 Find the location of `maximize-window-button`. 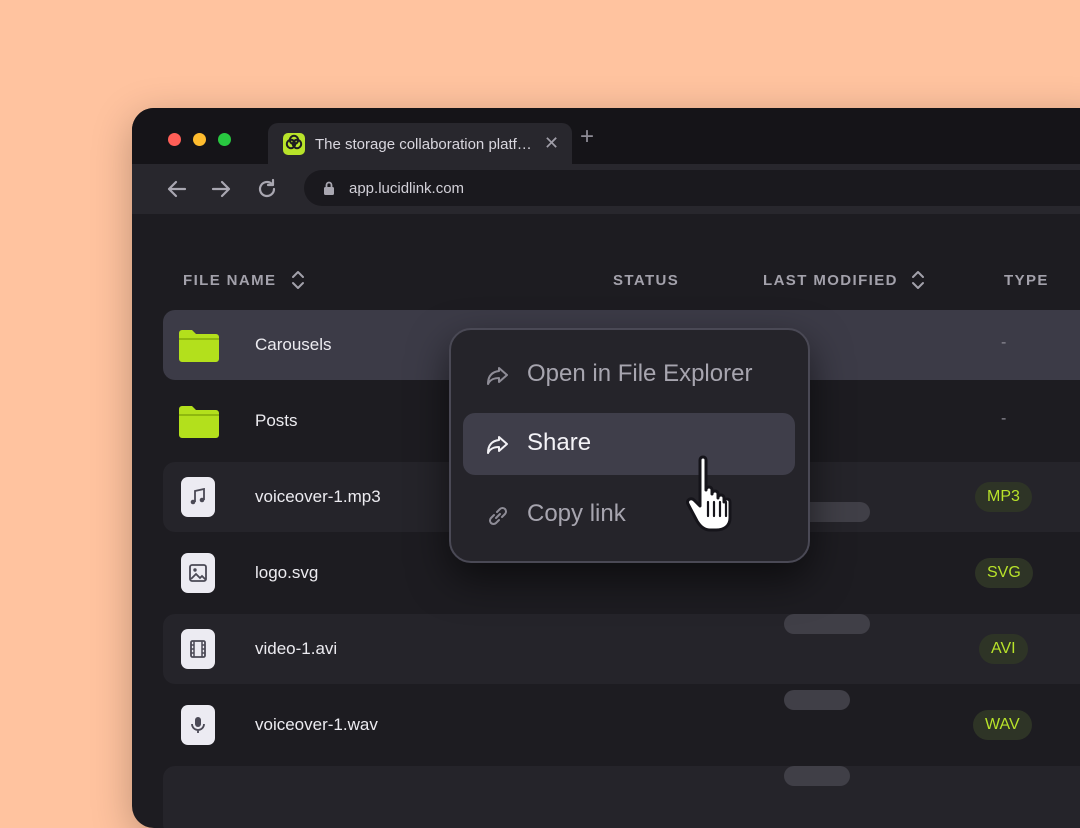

maximize-window-button is located at coordinates (224, 139).